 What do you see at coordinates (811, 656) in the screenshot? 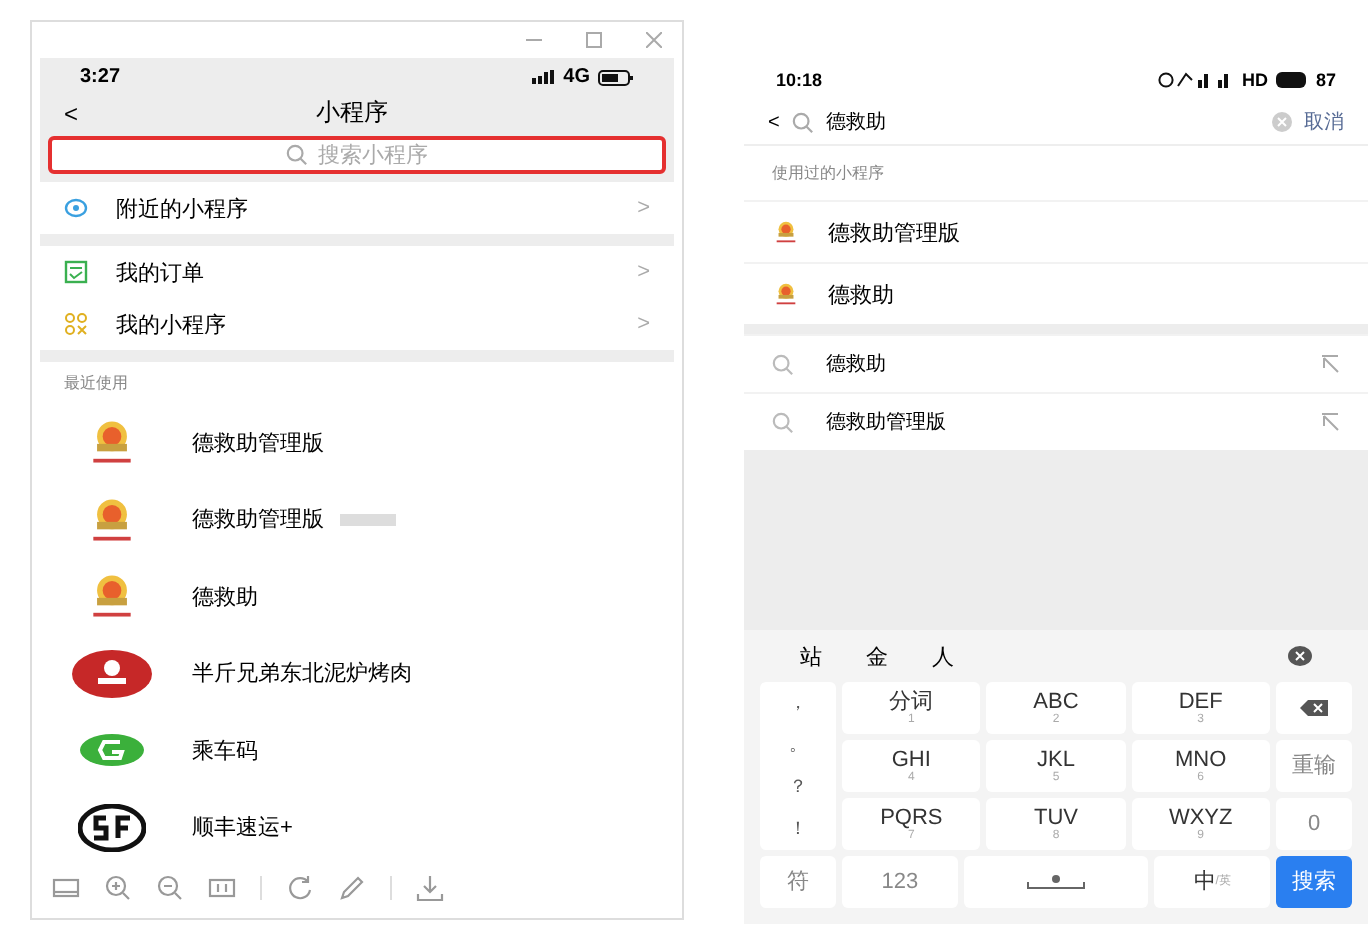
I see `candidate-word: 站` at bounding box center [811, 656].